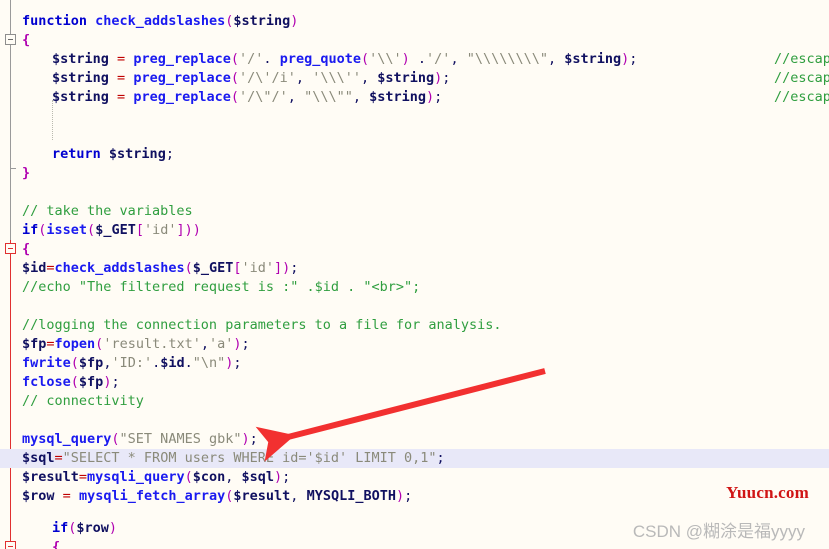 Image resolution: width=829 pixels, height=549 pixels. I want to click on code-token: fclose, so click(46, 382).